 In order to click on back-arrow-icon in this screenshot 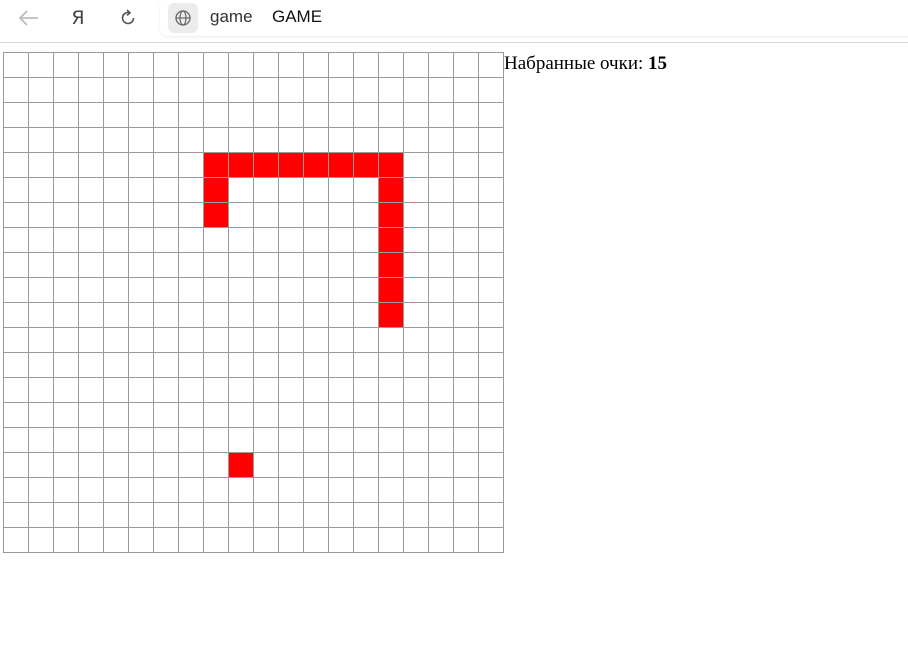, I will do `click(29, 18)`.